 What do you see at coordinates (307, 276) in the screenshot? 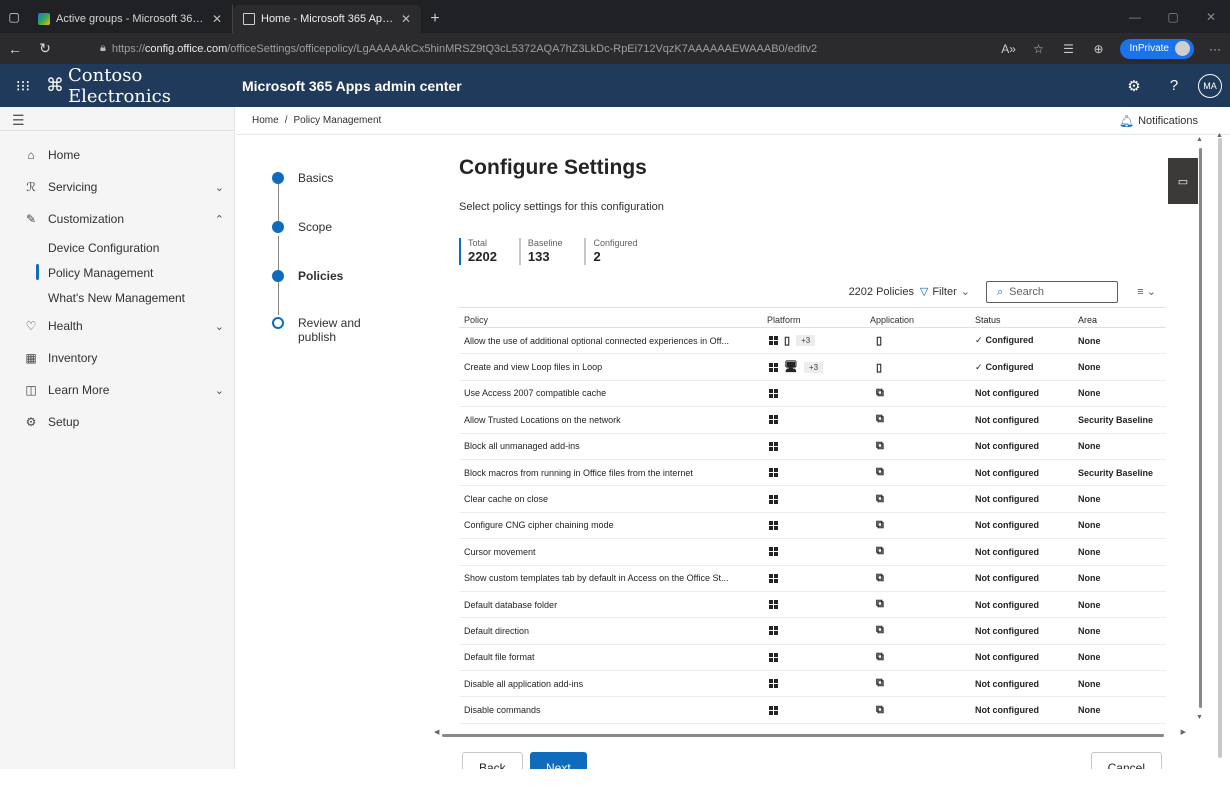
I see `step-policies: Policies` at bounding box center [307, 276].